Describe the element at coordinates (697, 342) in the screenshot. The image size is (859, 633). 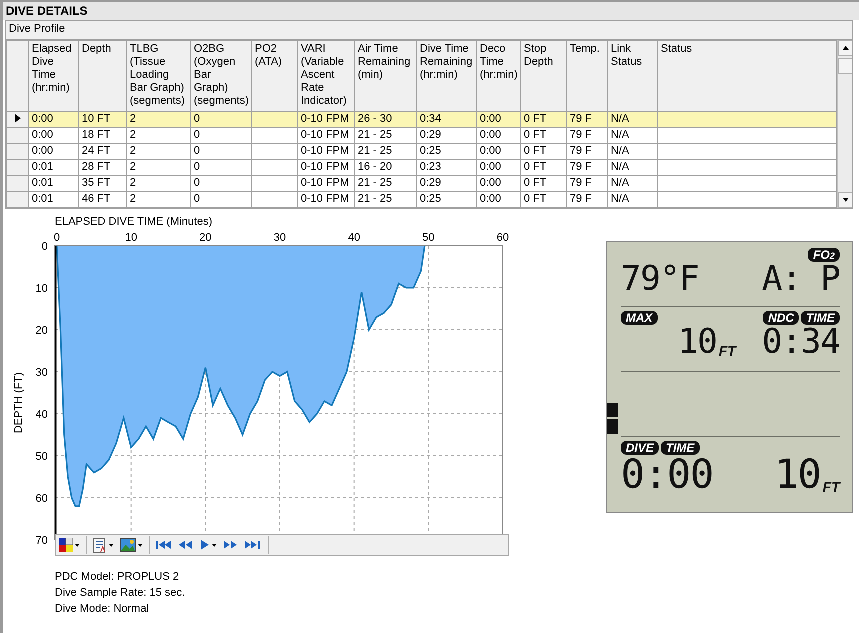
I see `max-depth-reading: 10` at that location.